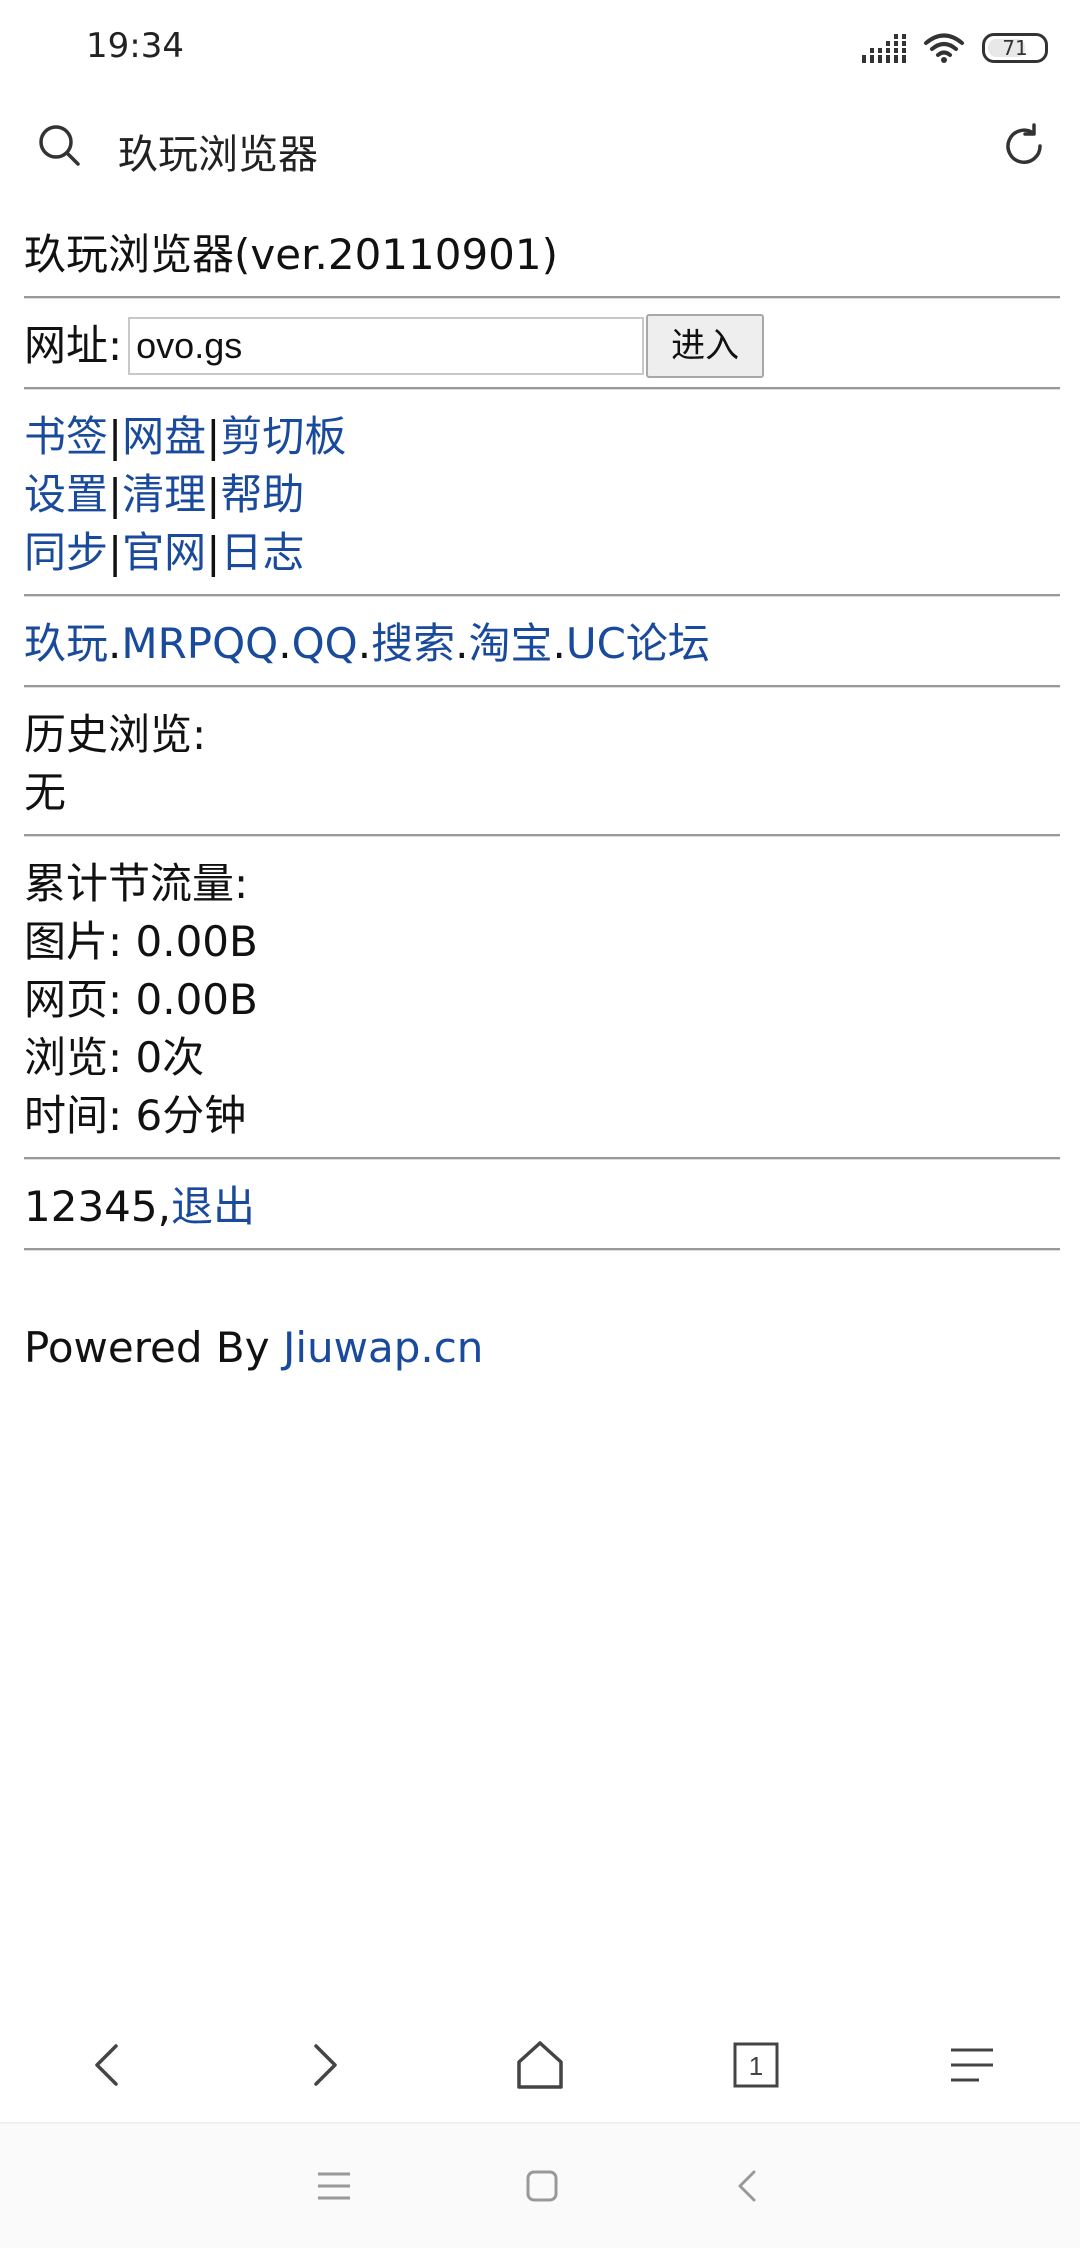  Describe the element at coordinates (73, 1115) in the screenshot. I see `stat-label: 时间:` at that location.